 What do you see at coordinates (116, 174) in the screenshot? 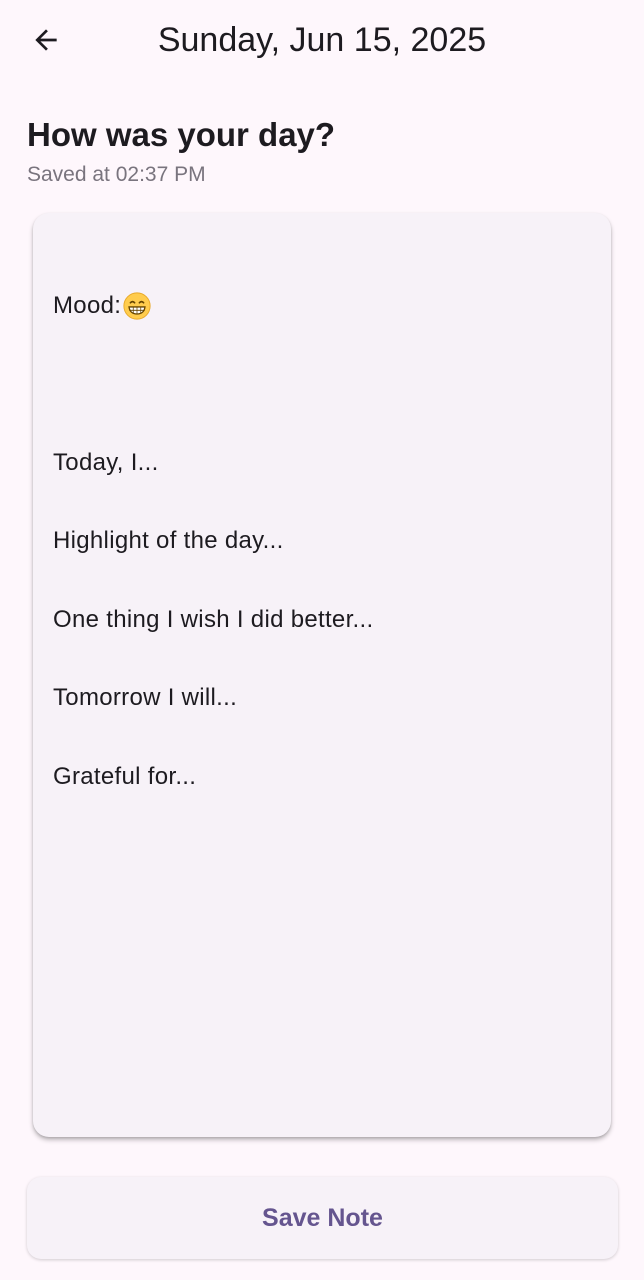
I see `saved-timestamp: Saved at 02:37 PM` at bounding box center [116, 174].